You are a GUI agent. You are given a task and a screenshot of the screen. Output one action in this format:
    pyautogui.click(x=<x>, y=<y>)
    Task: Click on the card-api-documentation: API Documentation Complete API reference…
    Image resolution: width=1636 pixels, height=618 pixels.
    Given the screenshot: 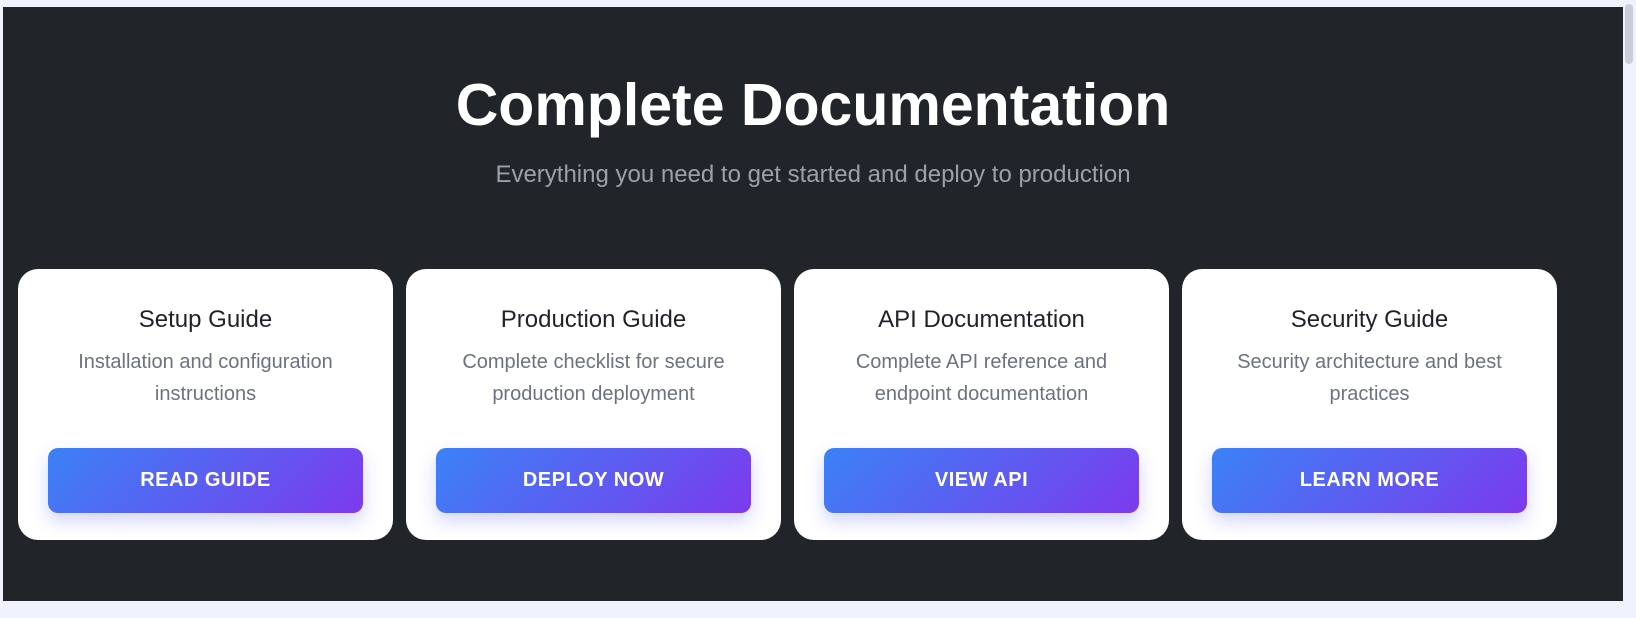 What is the action you would take?
    pyautogui.click(x=981, y=404)
    